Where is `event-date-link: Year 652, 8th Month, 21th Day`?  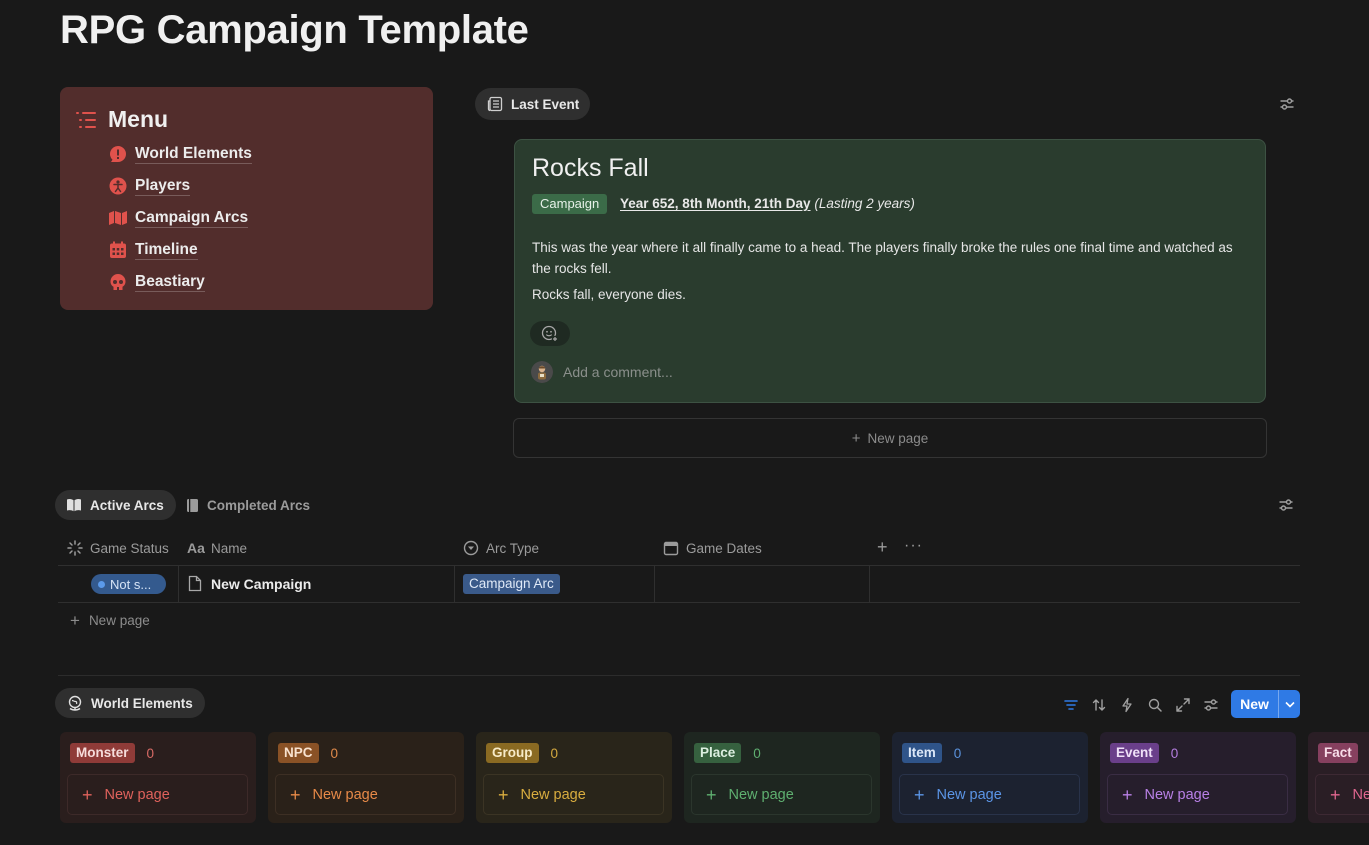 event-date-link: Year 652, 8th Month, 21th Day is located at coordinates (715, 203).